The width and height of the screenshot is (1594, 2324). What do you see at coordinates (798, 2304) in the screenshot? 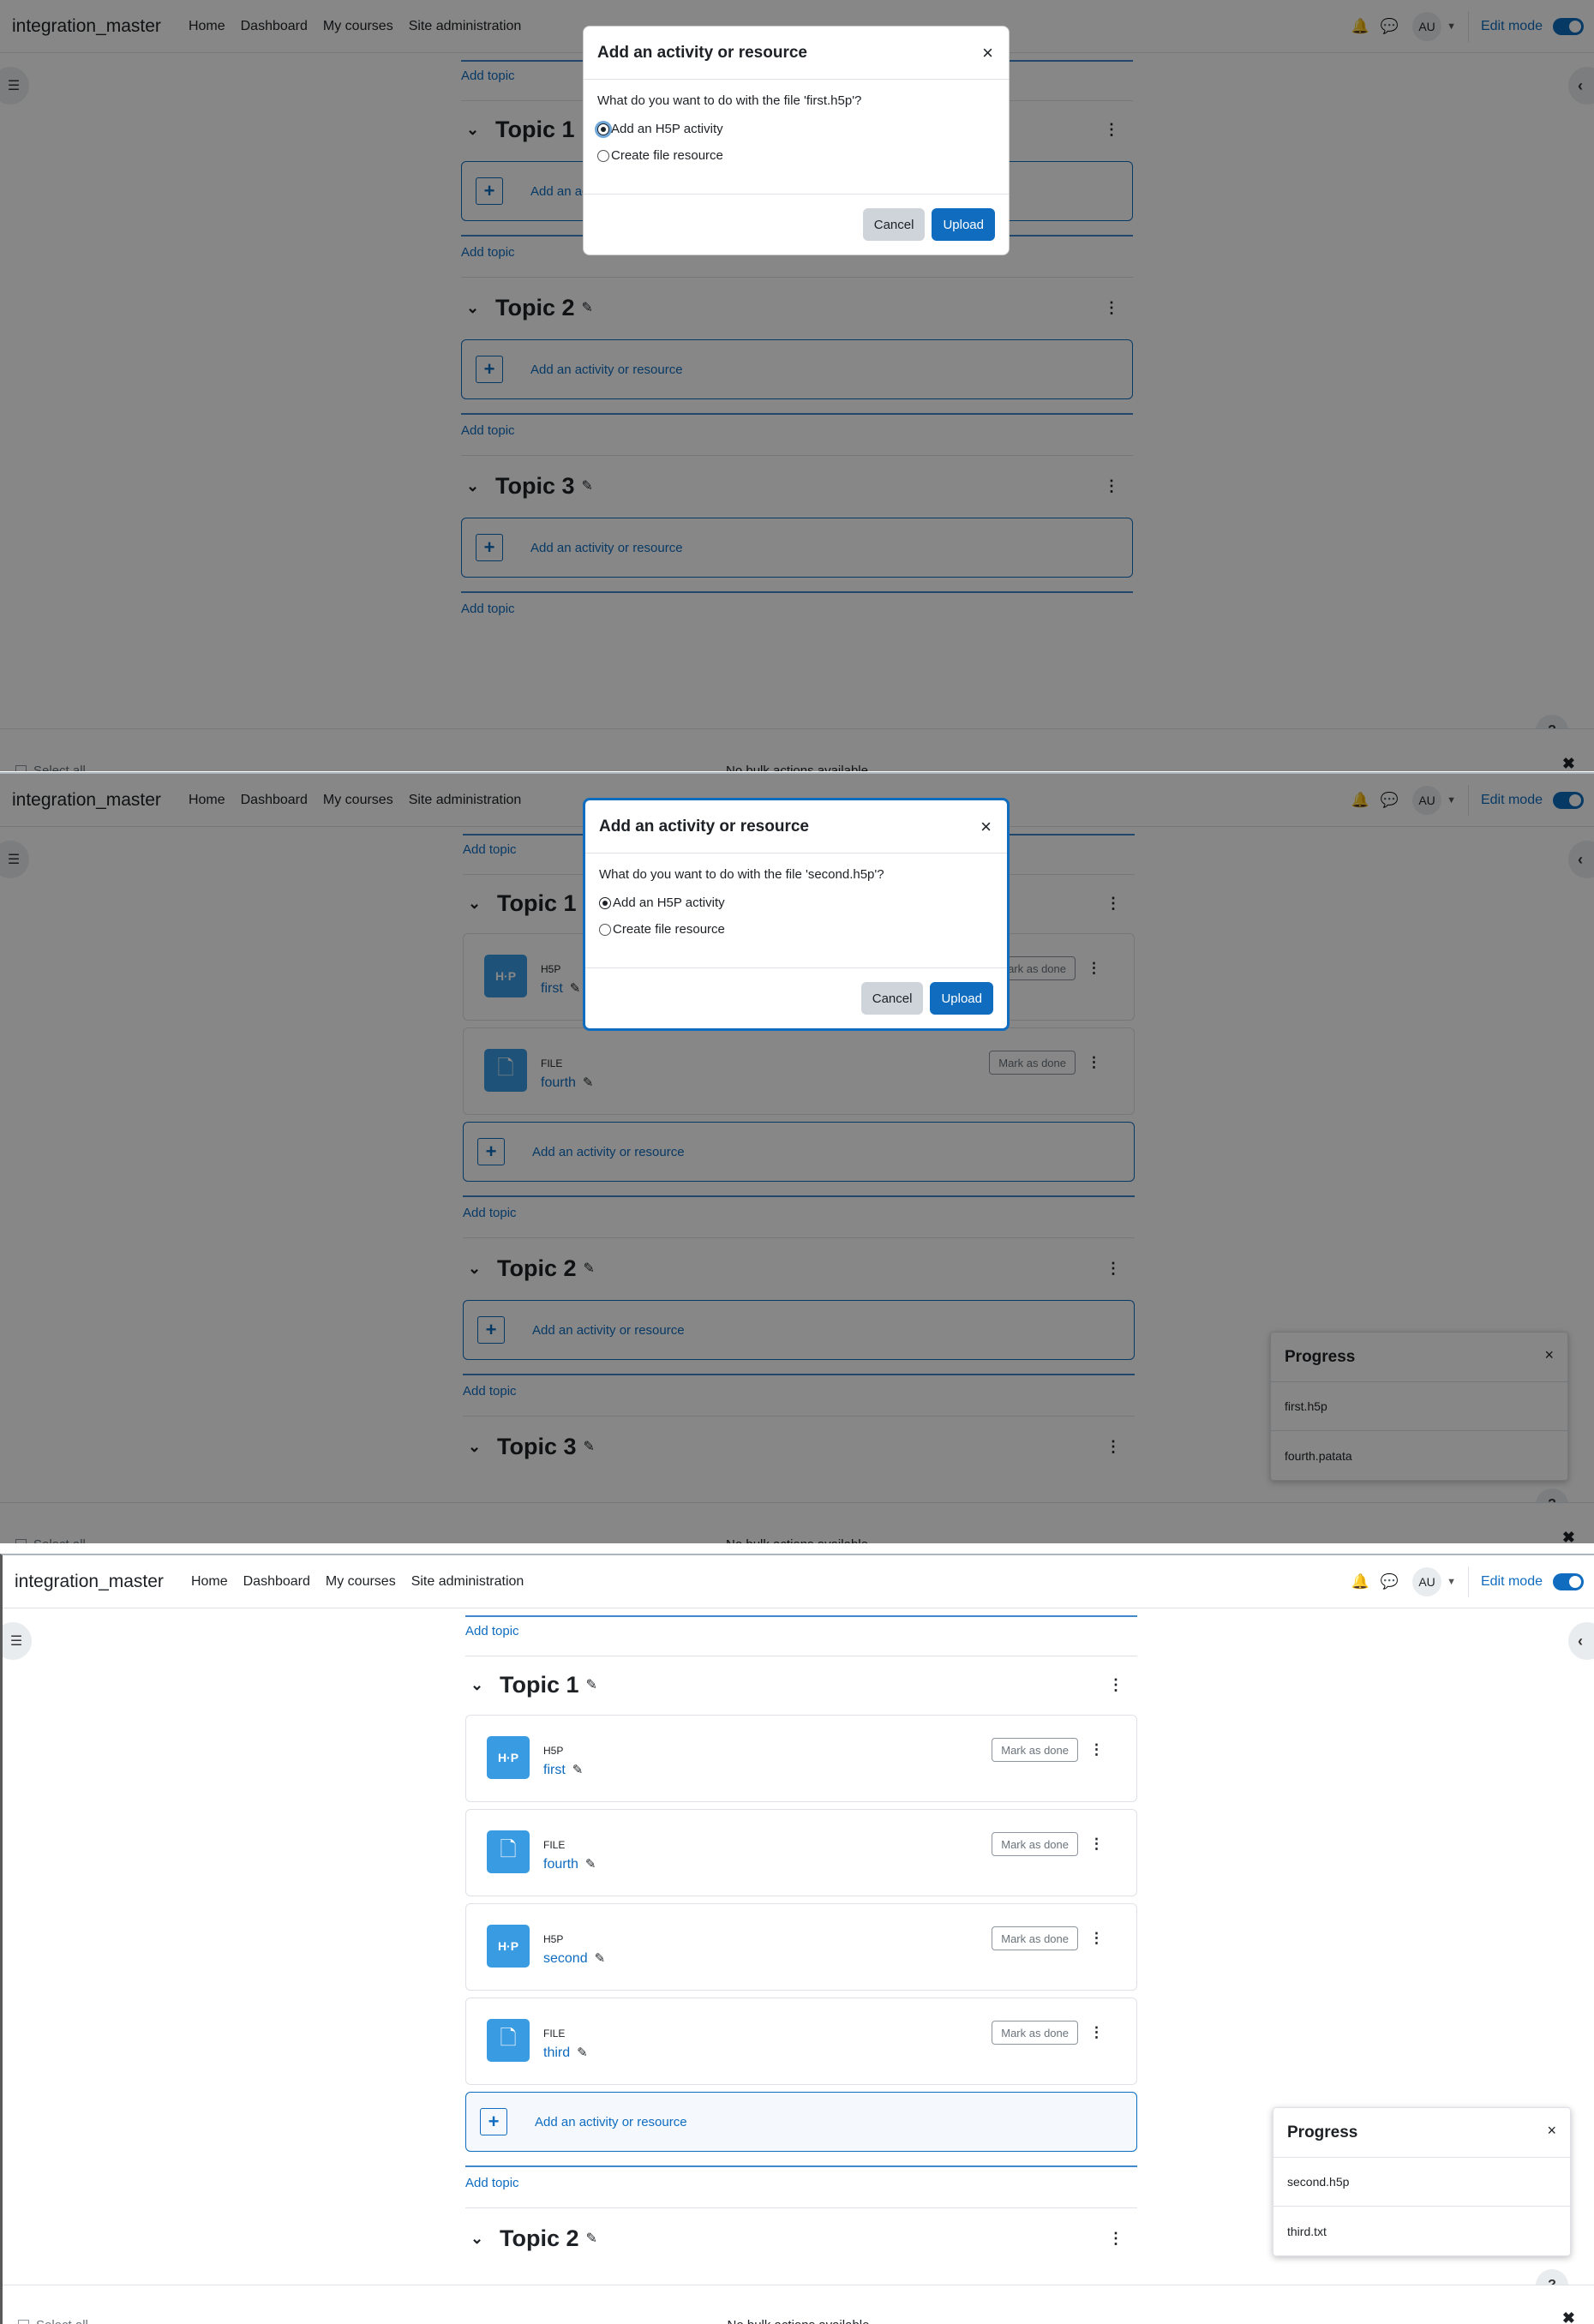
I see `bulk-edit-footer: Select all No bulk actions available ✖` at bounding box center [798, 2304].